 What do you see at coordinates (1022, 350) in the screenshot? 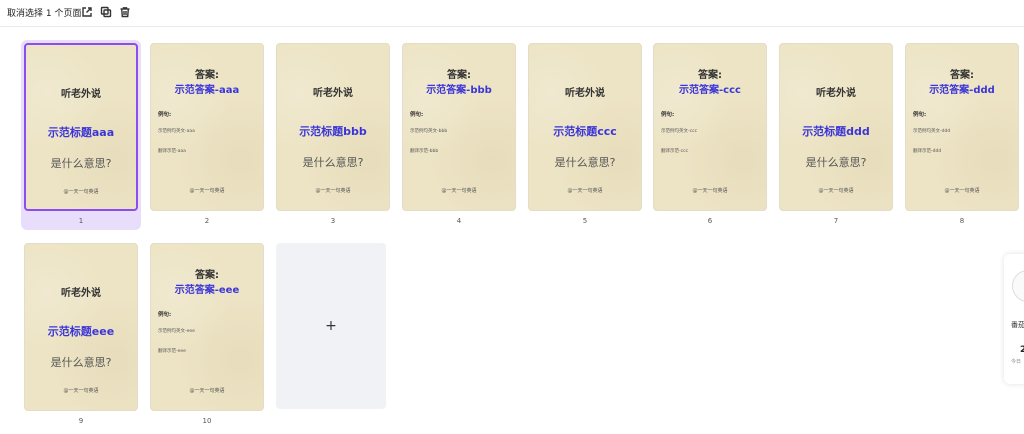
I see `side-panel-count: 2` at bounding box center [1022, 350].